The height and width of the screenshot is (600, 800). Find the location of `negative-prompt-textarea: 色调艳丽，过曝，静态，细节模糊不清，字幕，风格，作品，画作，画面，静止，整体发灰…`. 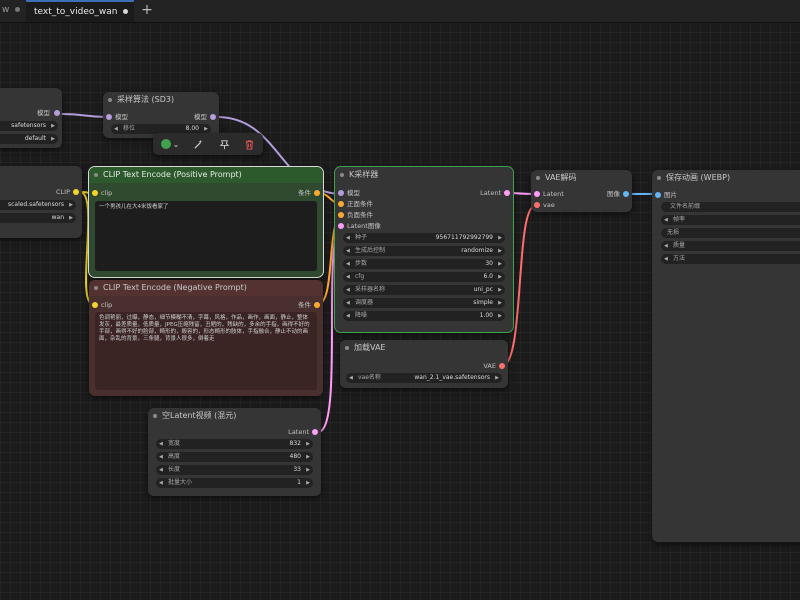

negative-prompt-textarea: 色调艳丽，过曝，静态，细节模糊不清，字幕，风格，作品，画作，画面，静止，整体发灰… is located at coordinates (206, 351).